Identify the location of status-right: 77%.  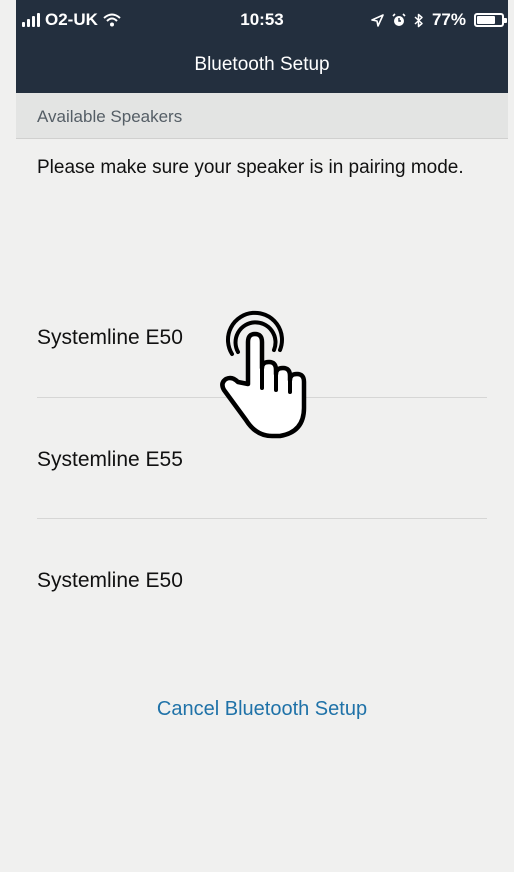
(439, 20).